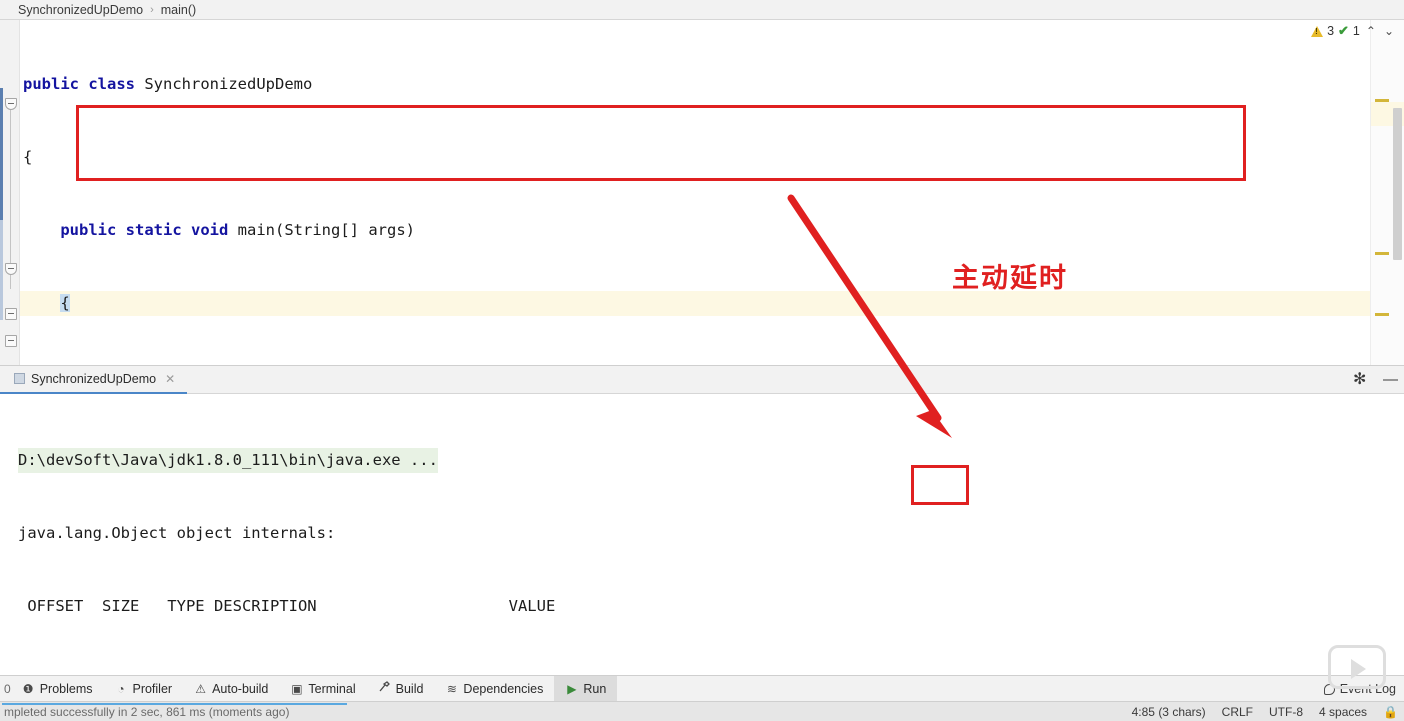 Image resolution: width=1404 pixels, height=721 pixels. I want to click on editor-scrollbar-thumb, so click(1397, 184).